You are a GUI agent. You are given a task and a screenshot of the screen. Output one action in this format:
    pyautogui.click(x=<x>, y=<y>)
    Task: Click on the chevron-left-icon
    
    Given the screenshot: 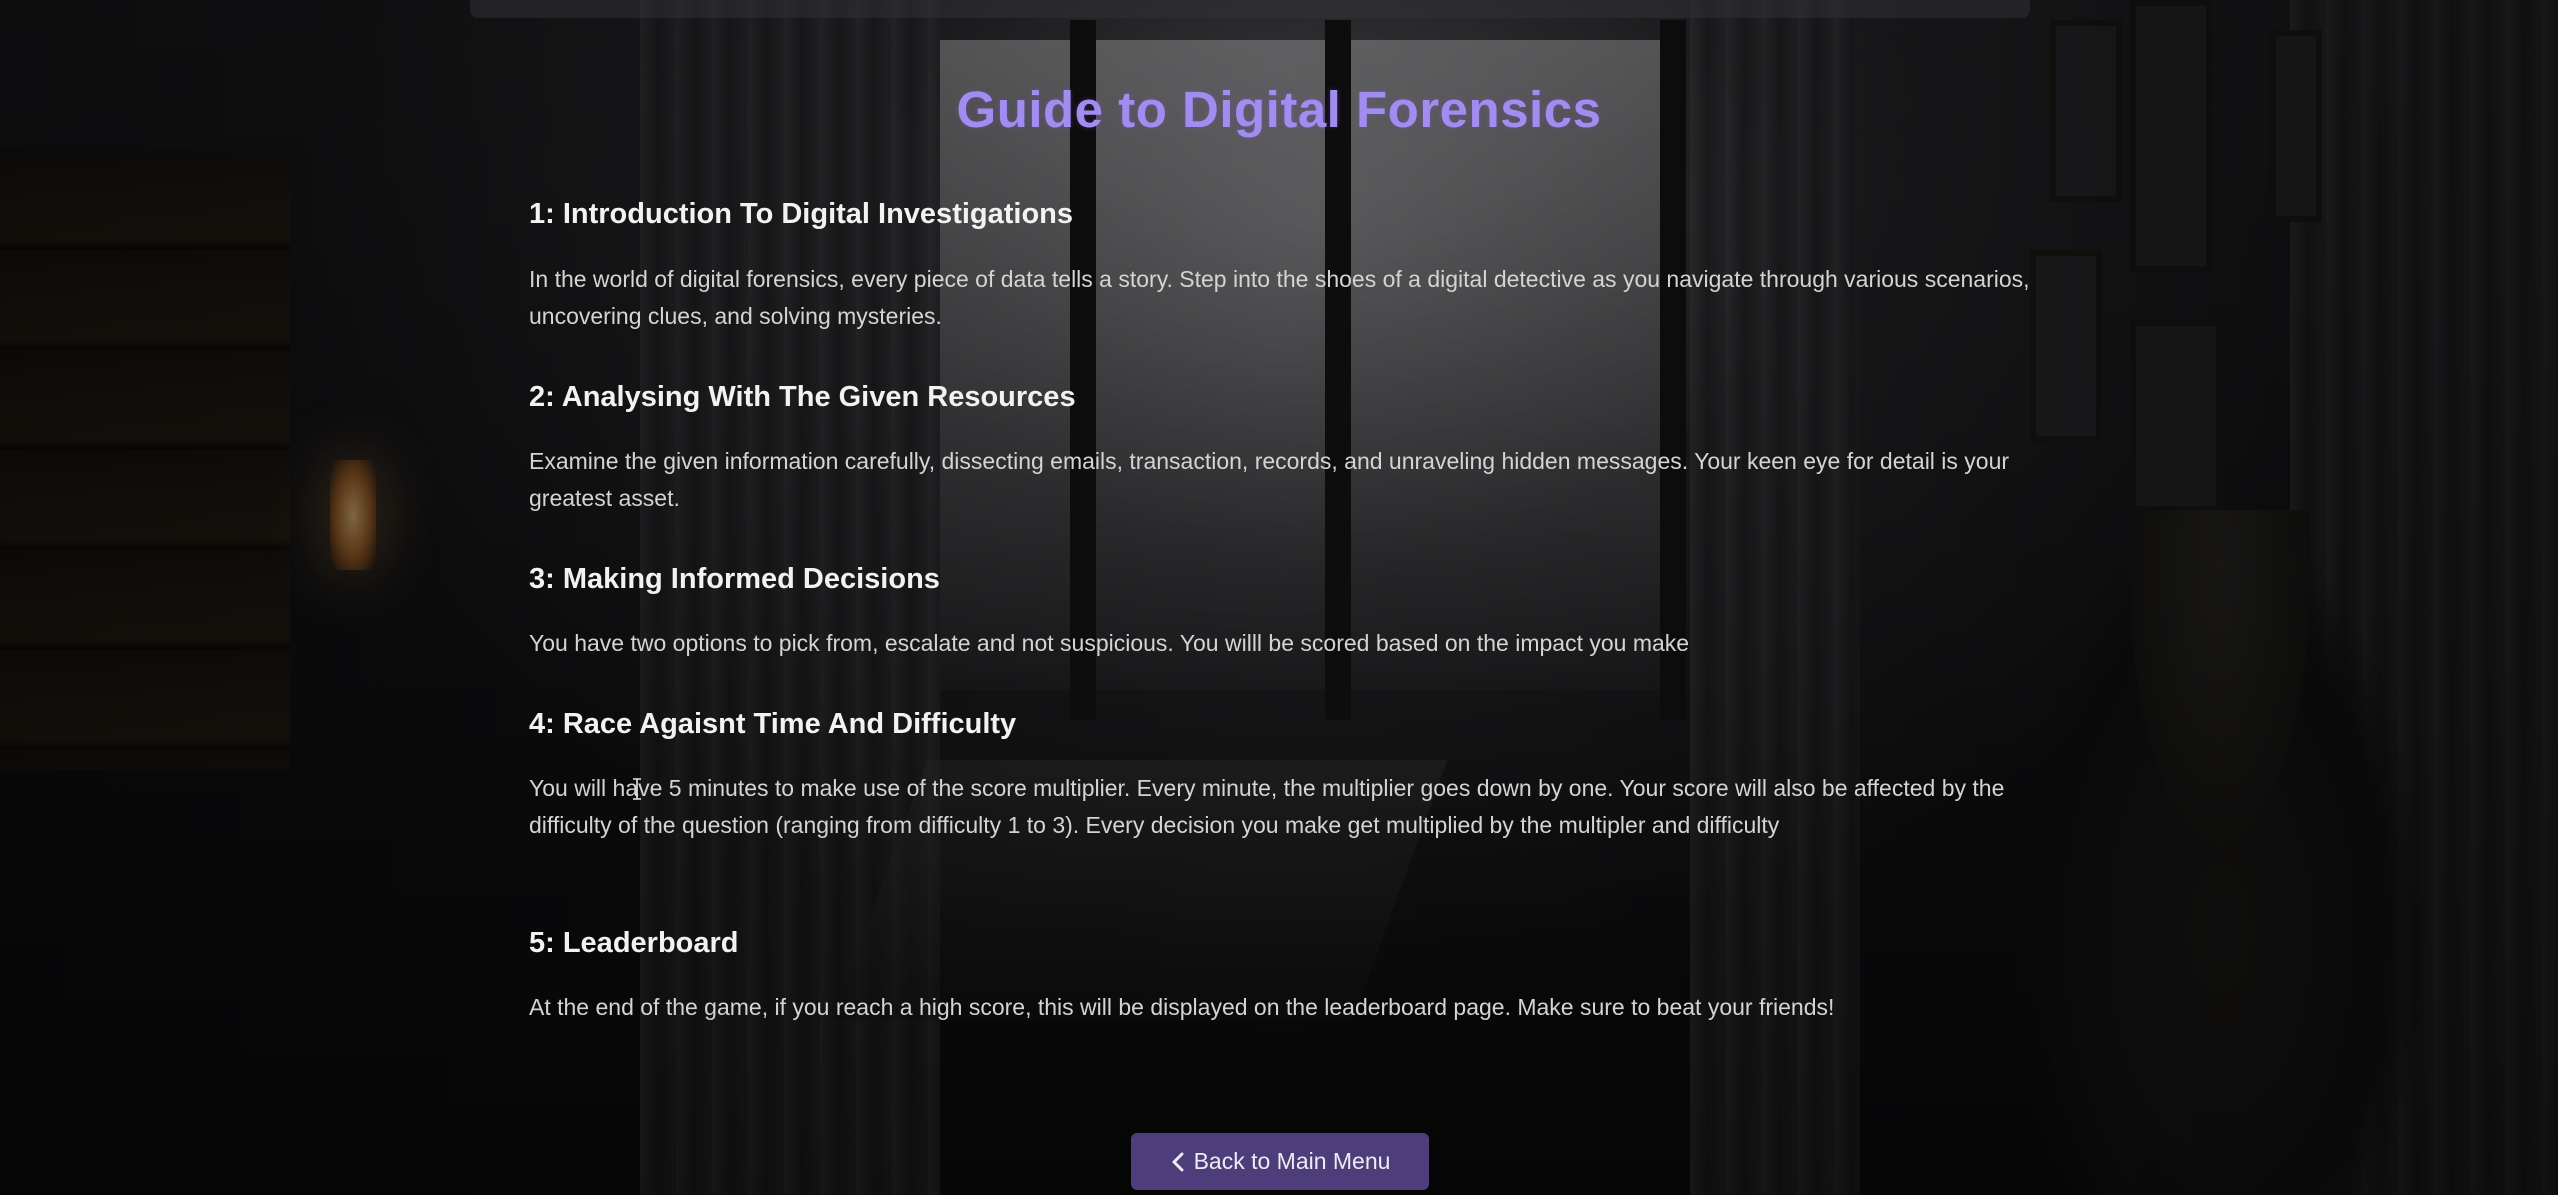 What is the action you would take?
    pyautogui.click(x=1178, y=1162)
    